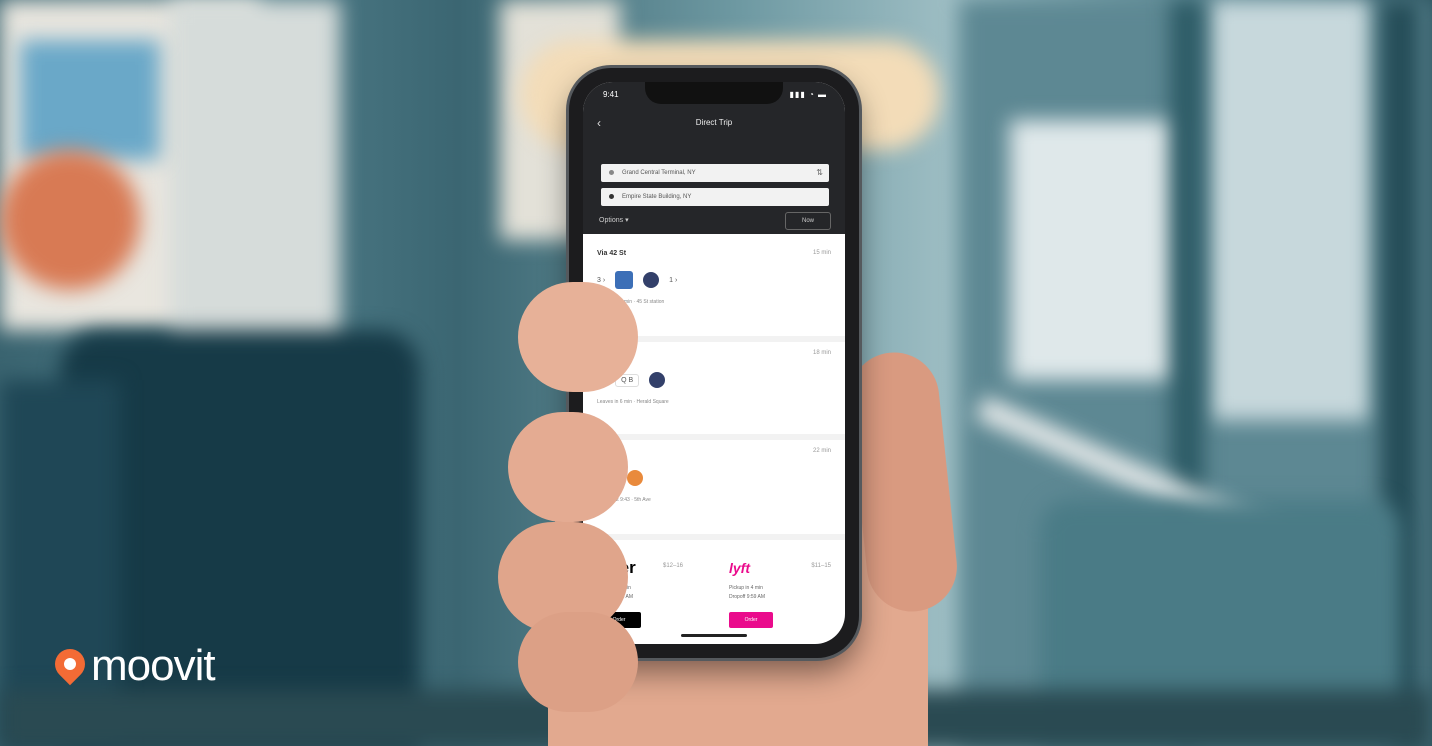 The height and width of the screenshot is (746, 1432). What do you see at coordinates (614, 588) in the screenshot?
I see `uber-pickup: Pickup in 3 min` at bounding box center [614, 588].